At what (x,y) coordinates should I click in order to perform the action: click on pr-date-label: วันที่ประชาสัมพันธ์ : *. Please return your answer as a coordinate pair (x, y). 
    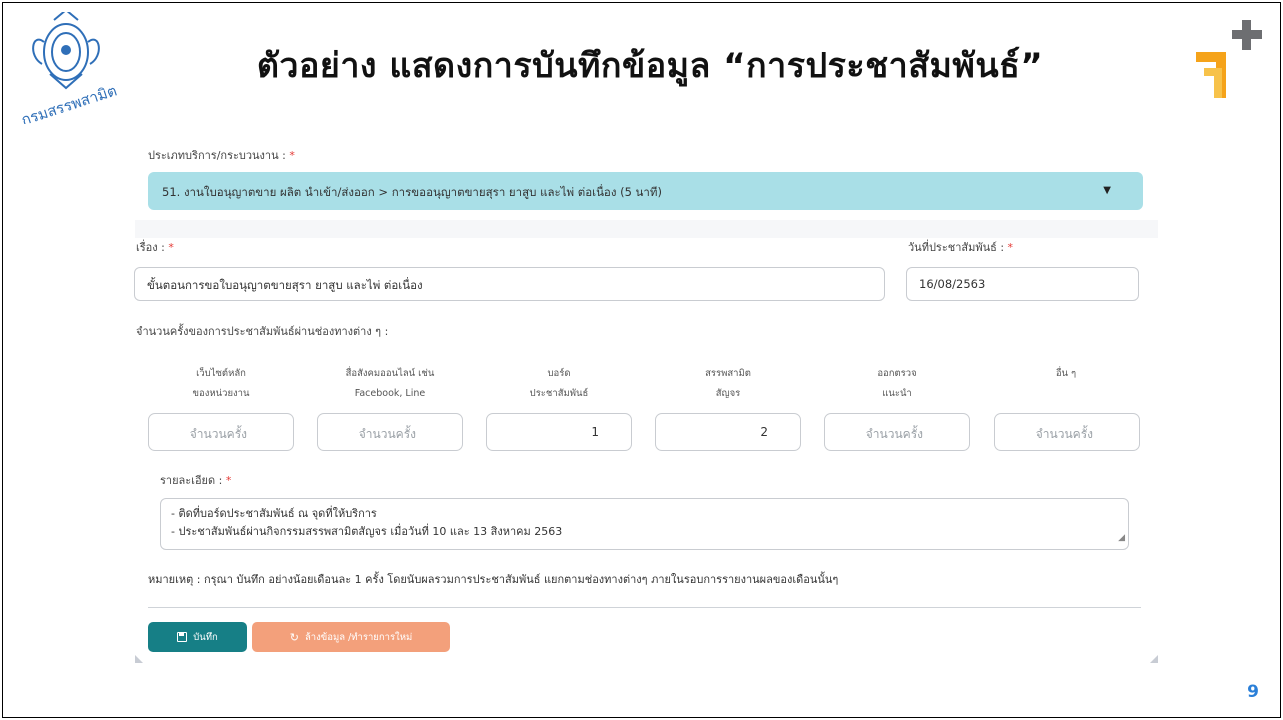
    Looking at the image, I should click on (960, 247).